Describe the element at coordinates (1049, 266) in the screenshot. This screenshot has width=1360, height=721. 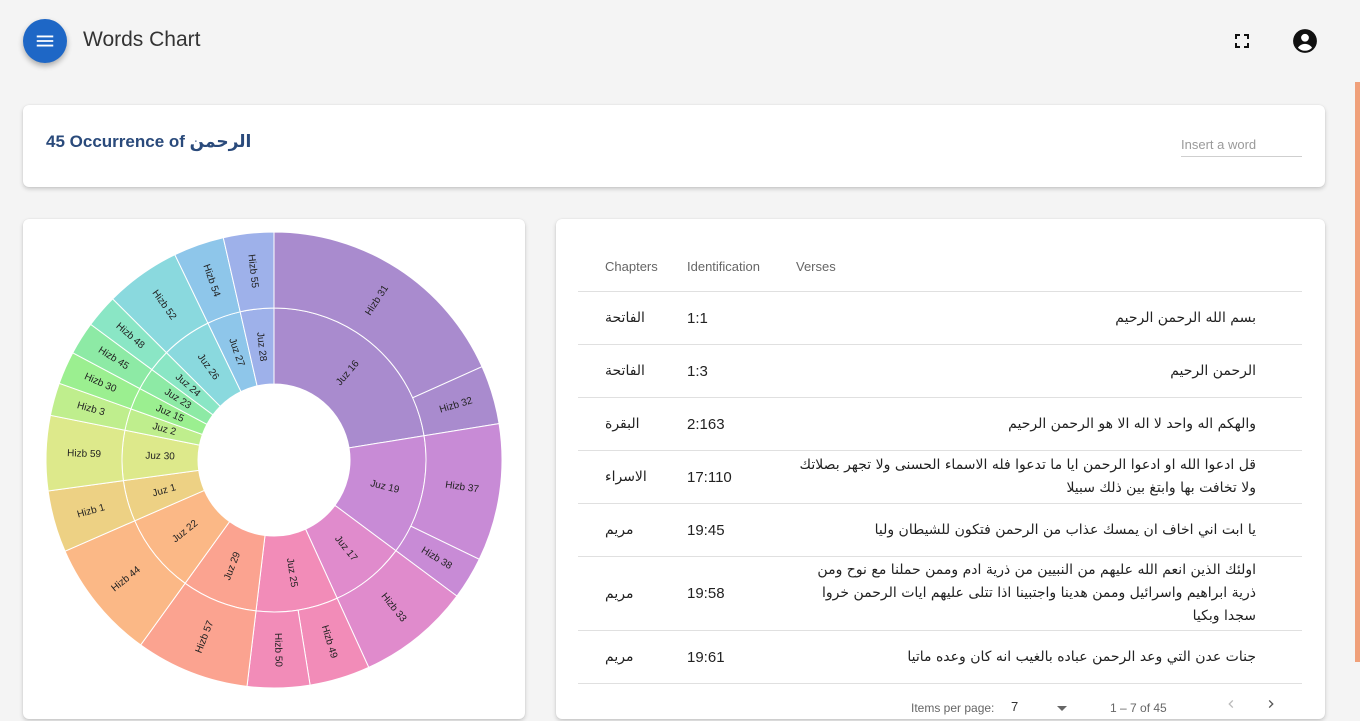
I see `header-verses: Verses` at that location.